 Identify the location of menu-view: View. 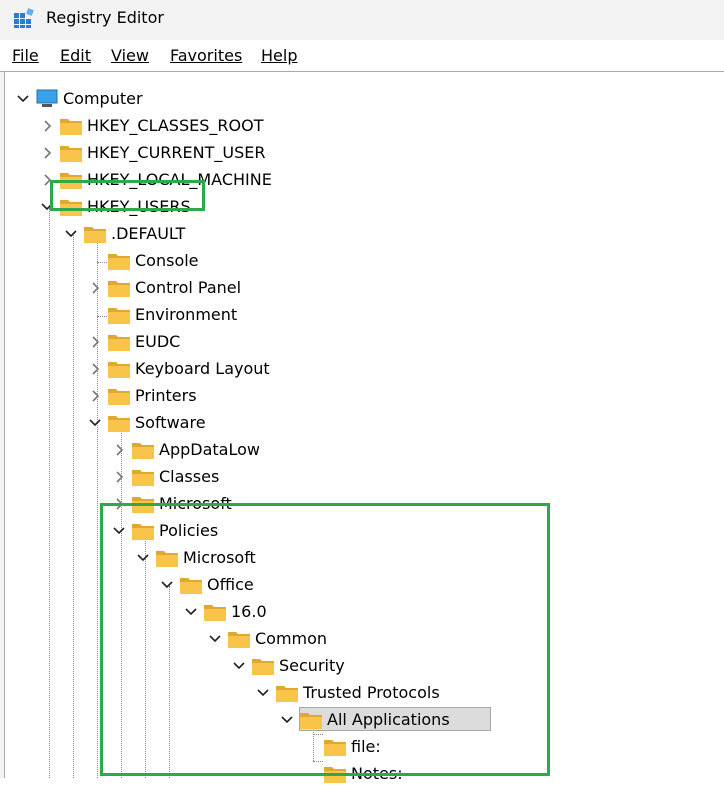
(130, 56).